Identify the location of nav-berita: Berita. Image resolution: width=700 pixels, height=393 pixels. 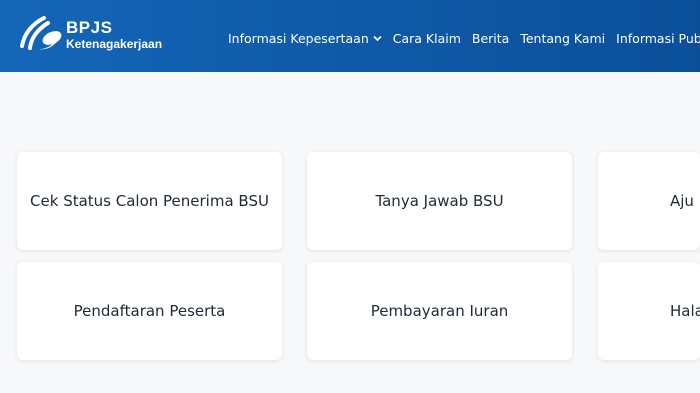
(490, 38).